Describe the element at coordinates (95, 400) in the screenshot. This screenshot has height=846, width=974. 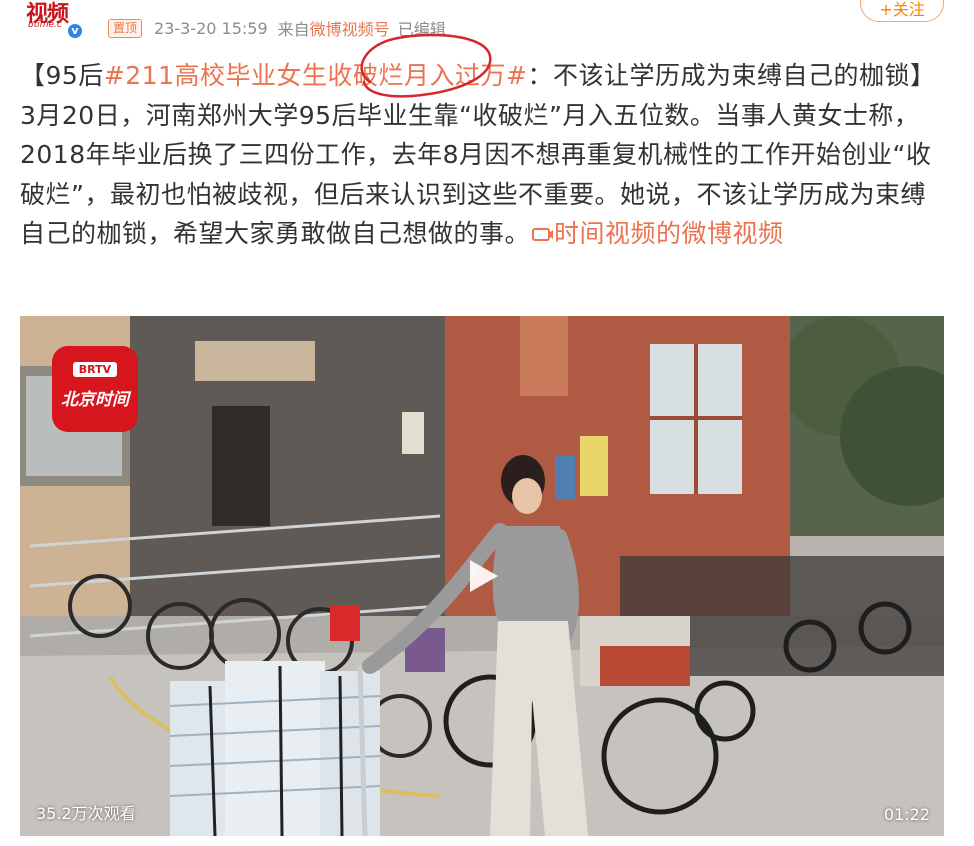
I see `brtv-logo-name: 北京时间` at that location.